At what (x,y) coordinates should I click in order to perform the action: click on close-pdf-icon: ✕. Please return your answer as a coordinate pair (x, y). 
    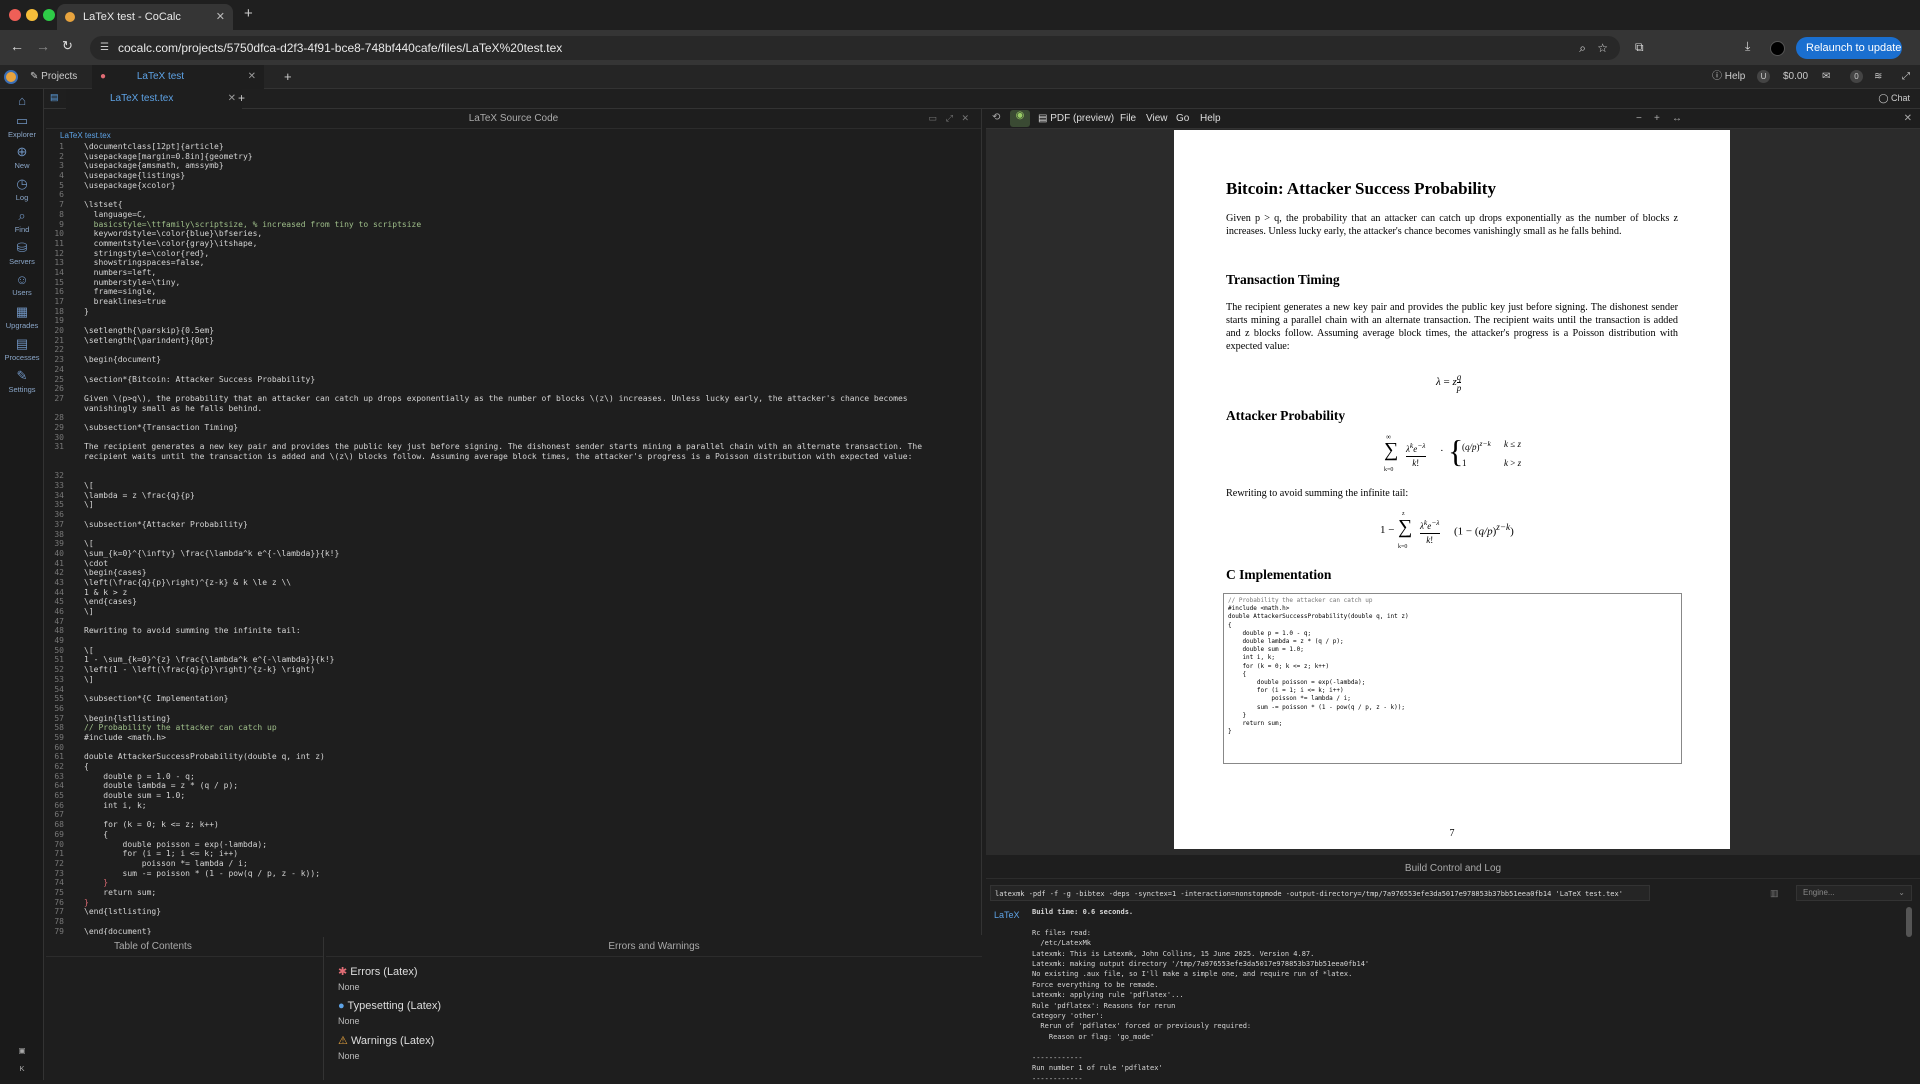
    Looking at the image, I should click on (1908, 118).